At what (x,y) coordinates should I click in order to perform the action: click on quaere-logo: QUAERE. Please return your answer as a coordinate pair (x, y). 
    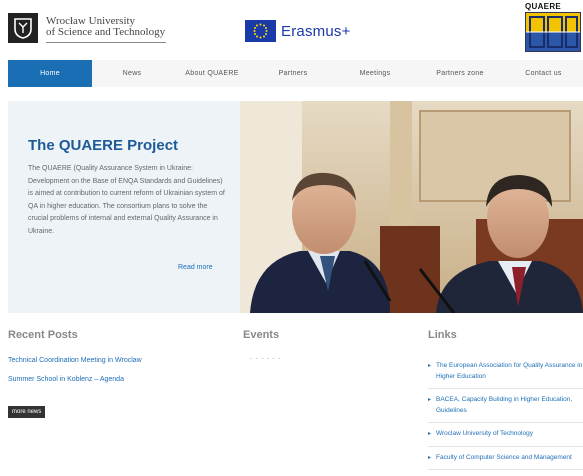
    Looking at the image, I should click on (554, 27).